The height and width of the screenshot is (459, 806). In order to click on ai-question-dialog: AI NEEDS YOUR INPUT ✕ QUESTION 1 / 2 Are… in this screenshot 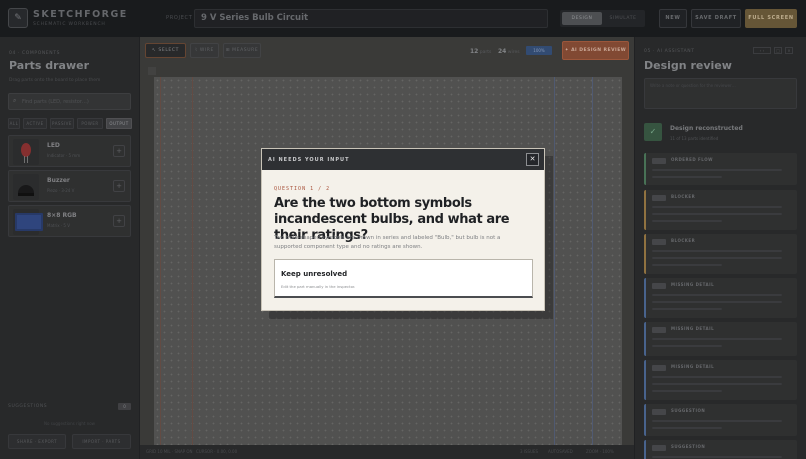, I will do `click(403, 229)`.